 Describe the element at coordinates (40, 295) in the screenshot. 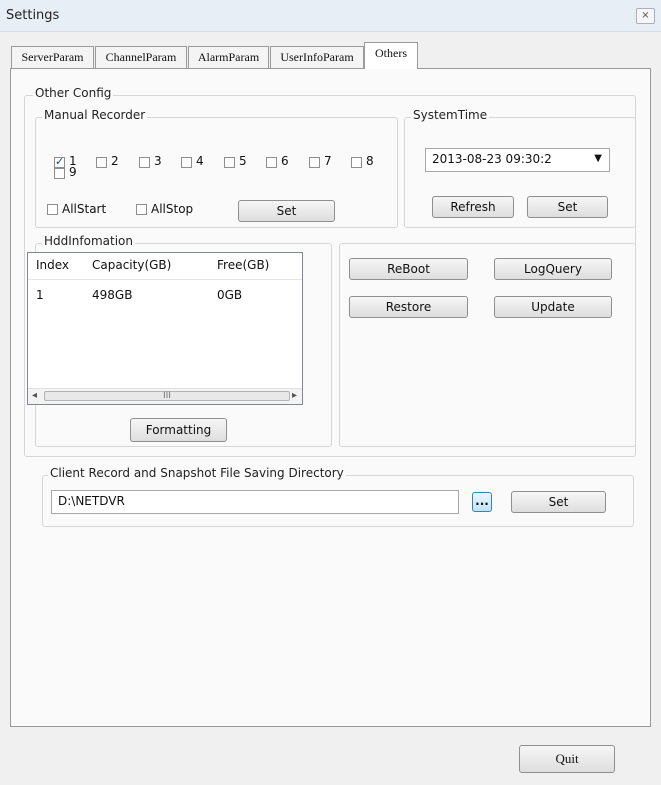

I see `table-row-index: 1` at that location.